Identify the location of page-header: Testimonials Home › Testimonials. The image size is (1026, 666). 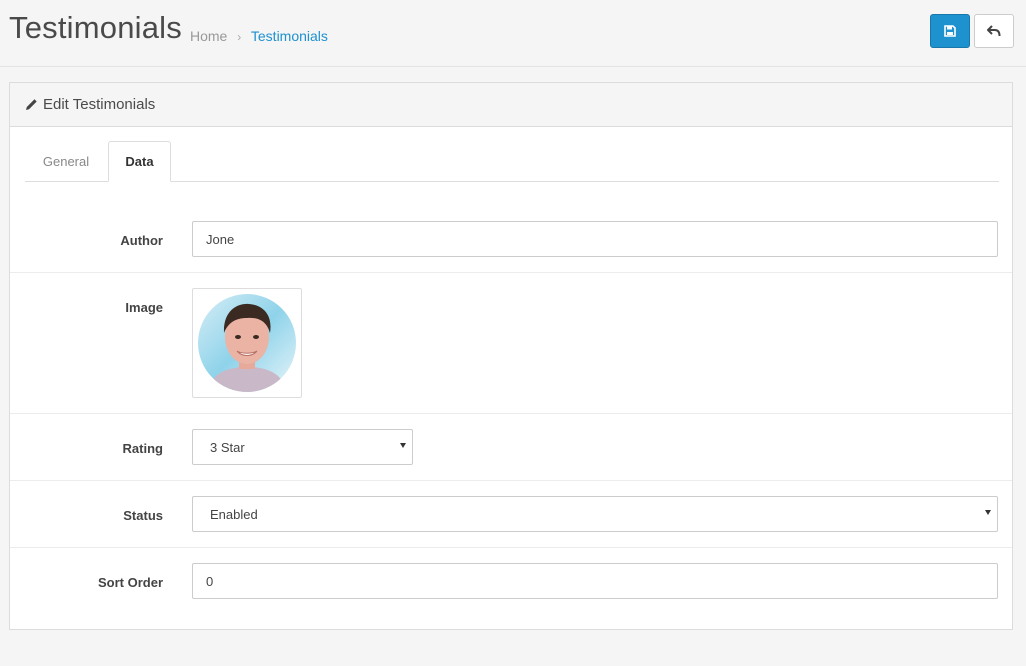
(513, 33).